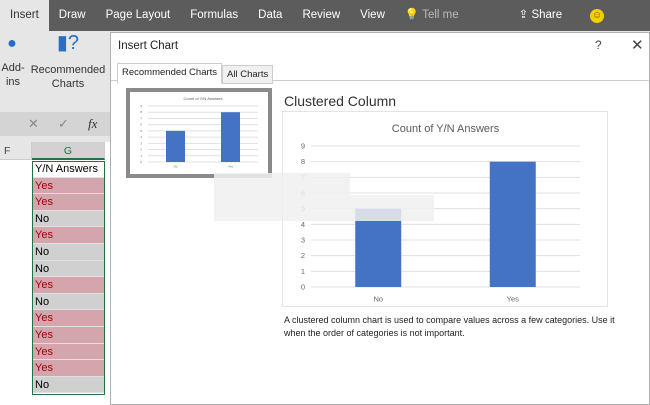  What do you see at coordinates (68, 151) in the screenshot?
I see `column-header-g: G` at bounding box center [68, 151].